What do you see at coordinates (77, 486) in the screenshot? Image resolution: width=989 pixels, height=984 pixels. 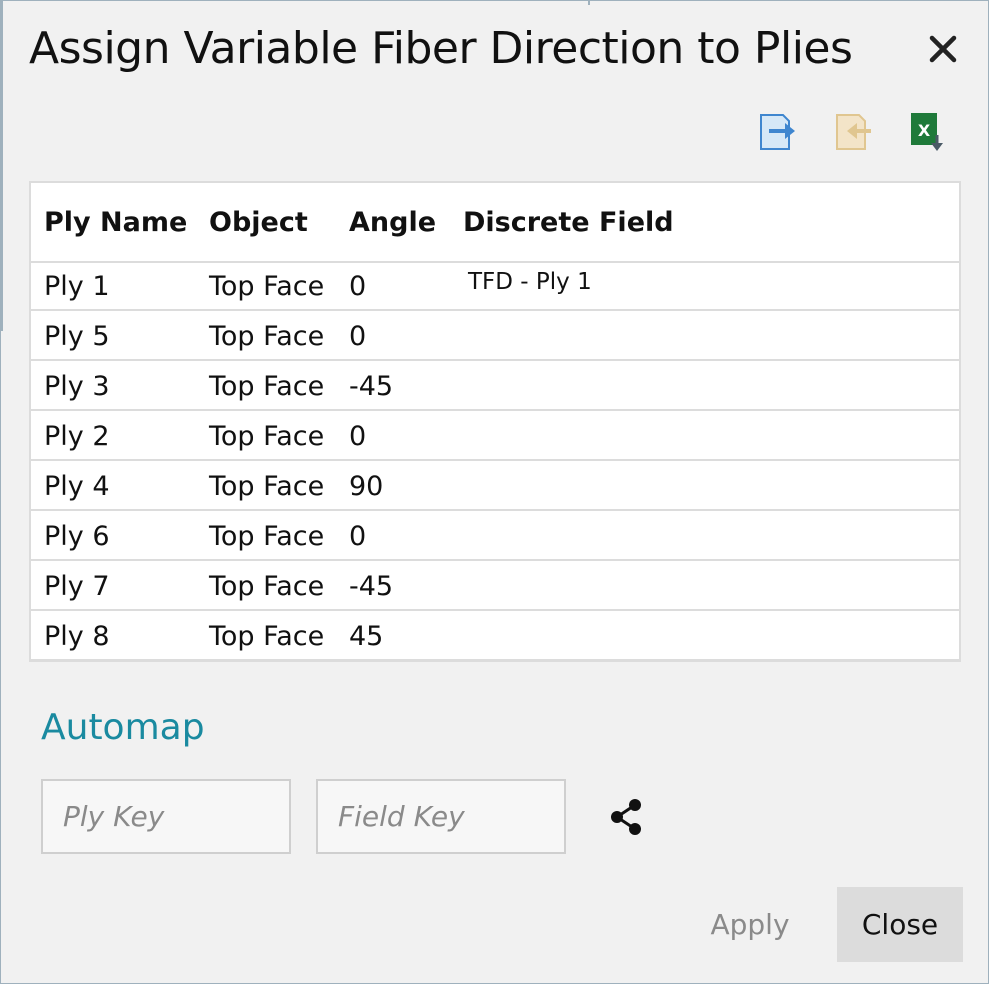 I see `cell-ply-name: Ply 4` at bounding box center [77, 486].